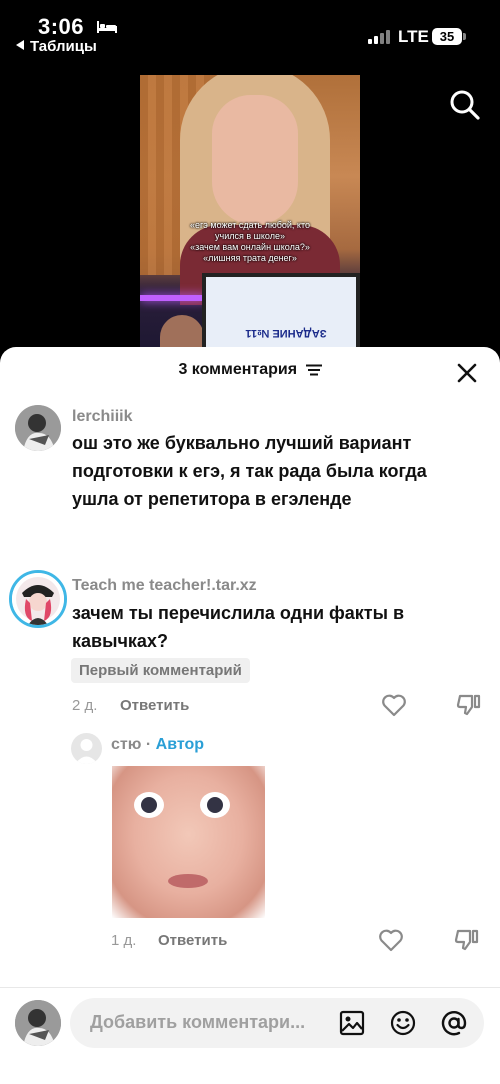 The height and width of the screenshot is (1084, 500). What do you see at coordinates (124, 940) in the screenshot?
I see `reply-age: 1 д.` at bounding box center [124, 940].